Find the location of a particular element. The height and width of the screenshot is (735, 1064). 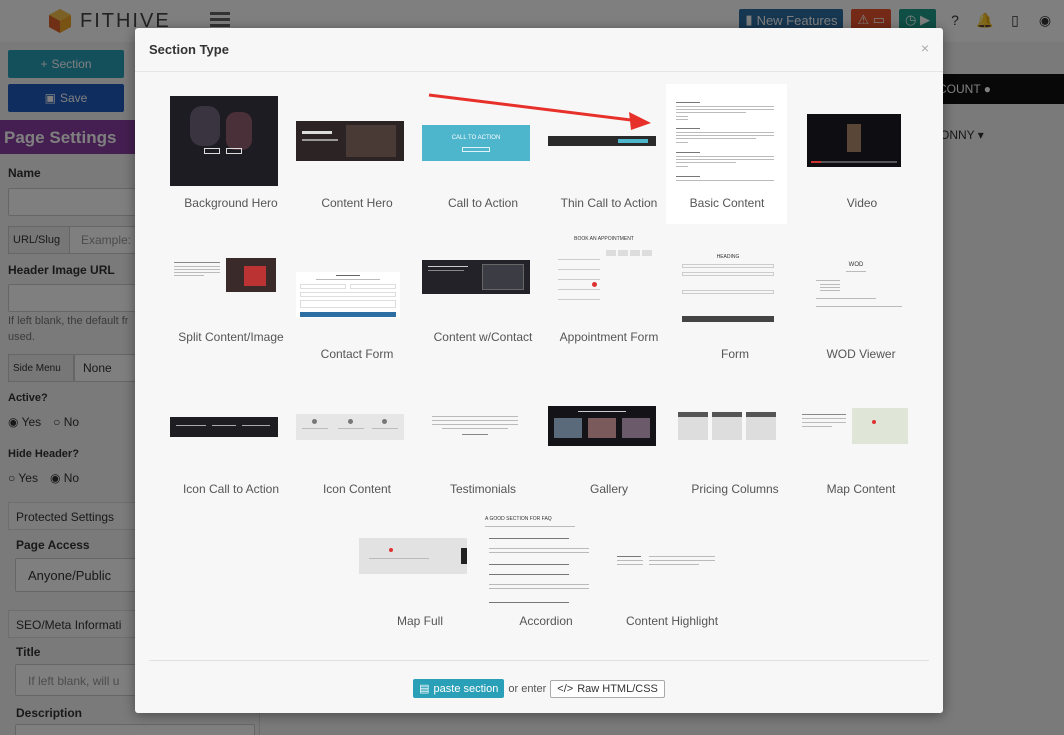

map-content-thumbnail is located at coordinates (855, 426).